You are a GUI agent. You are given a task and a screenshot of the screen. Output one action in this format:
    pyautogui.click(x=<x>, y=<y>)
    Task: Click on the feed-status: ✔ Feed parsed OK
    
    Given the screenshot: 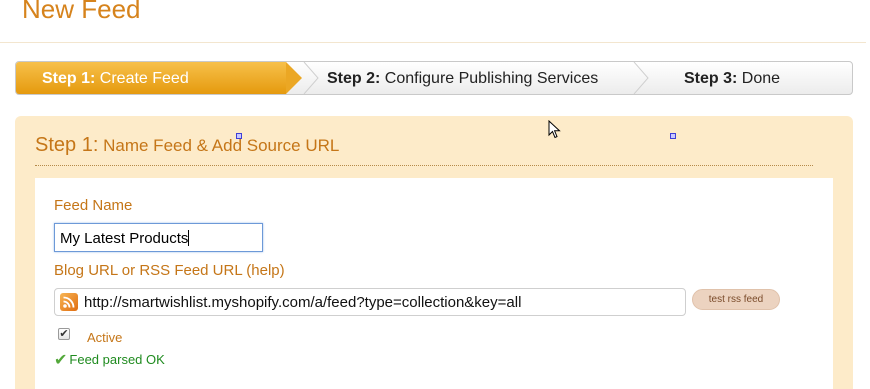 What is the action you would take?
    pyautogui.click(x=109, y=360)
    